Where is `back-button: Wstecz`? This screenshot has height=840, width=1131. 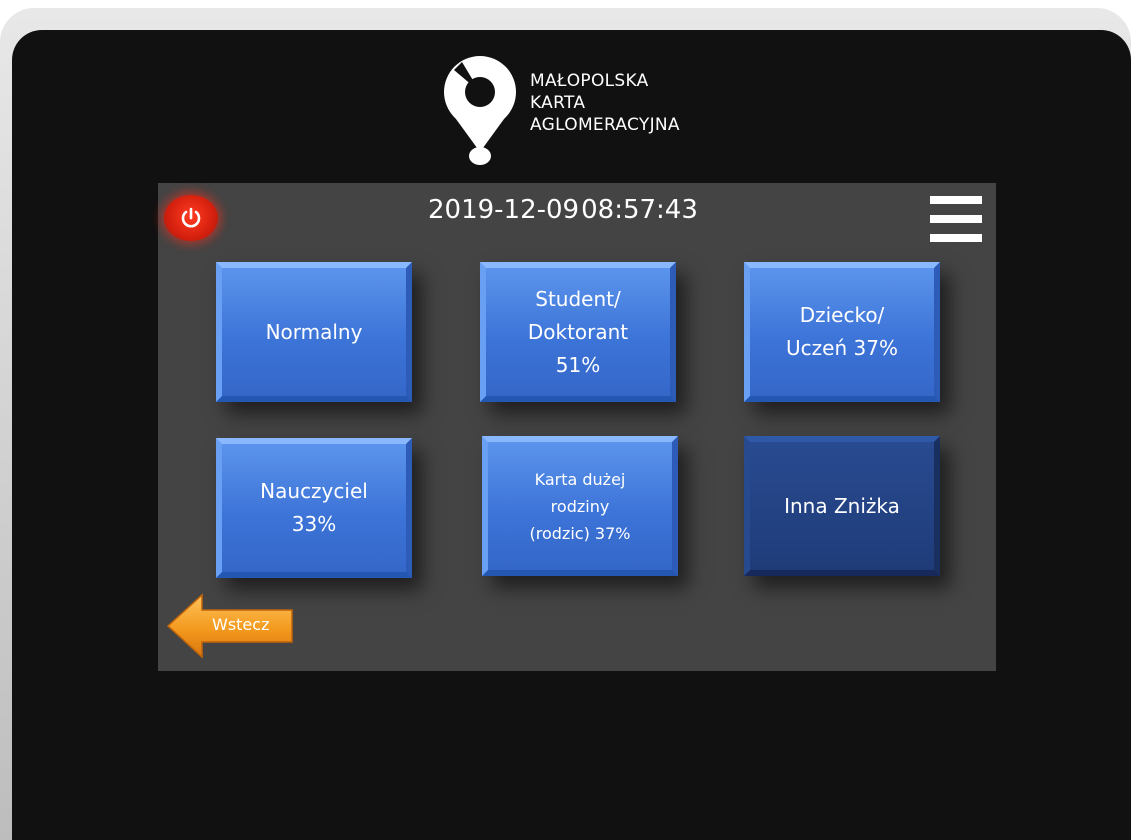 back-button: Wstecz is located at coordinates (231, 626).